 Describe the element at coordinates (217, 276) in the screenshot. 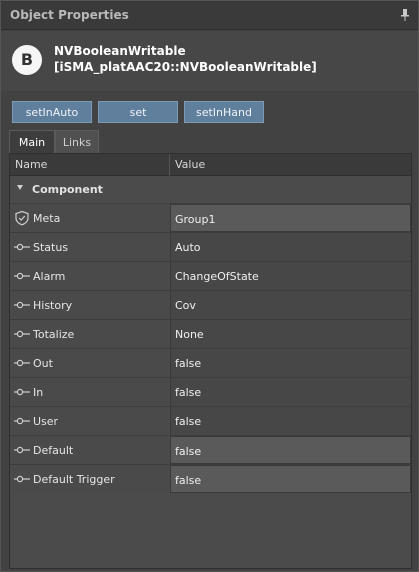

I see `property-value: ChangeOfState` at that location.